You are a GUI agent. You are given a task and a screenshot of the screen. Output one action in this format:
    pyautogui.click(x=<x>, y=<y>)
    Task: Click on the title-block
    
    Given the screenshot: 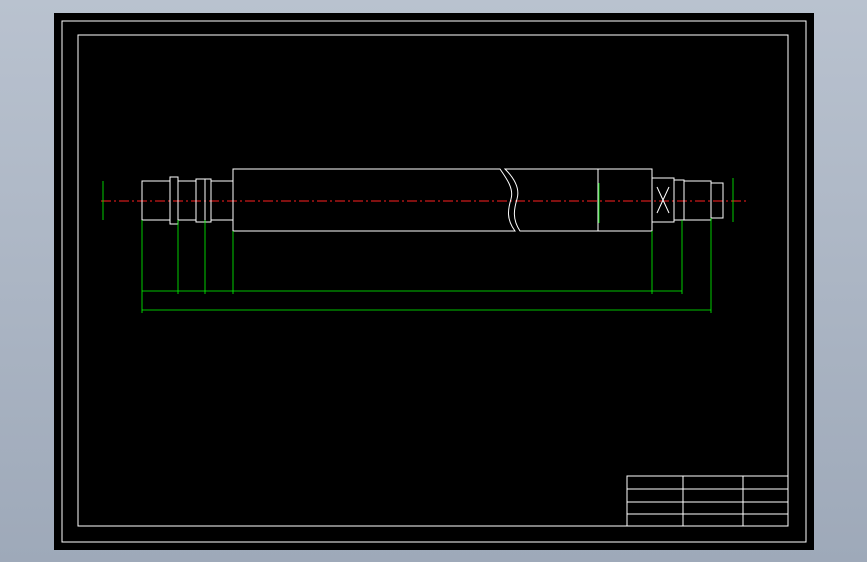 What is the action you would take?
    pyautogui.click(x=707, y=501)
    